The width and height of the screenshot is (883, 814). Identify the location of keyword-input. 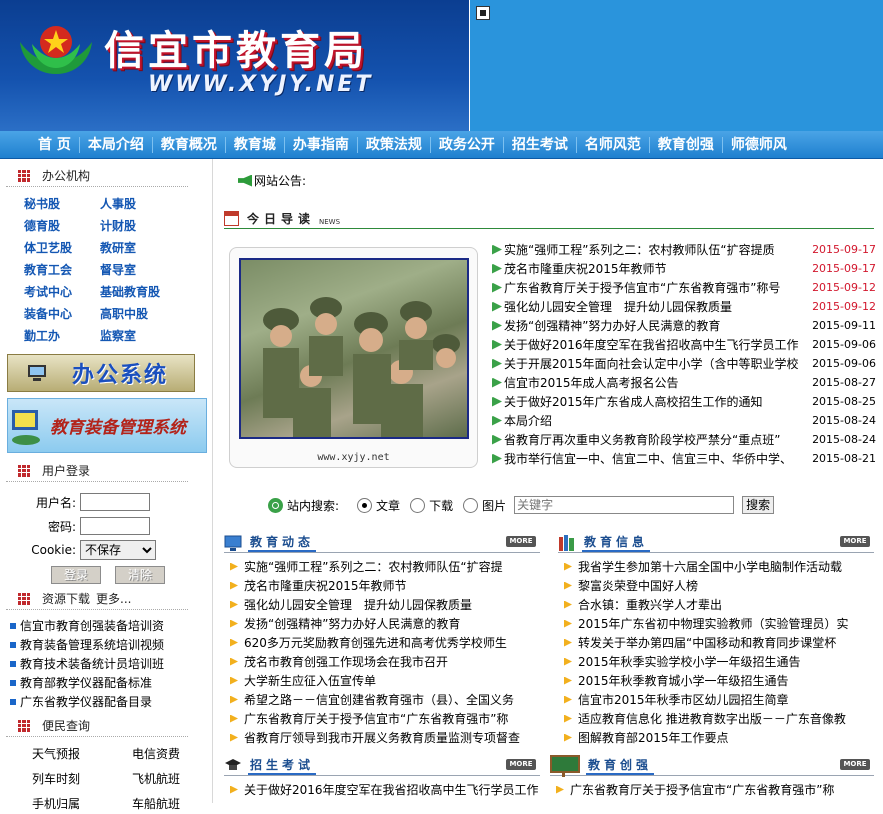
(624, 505).